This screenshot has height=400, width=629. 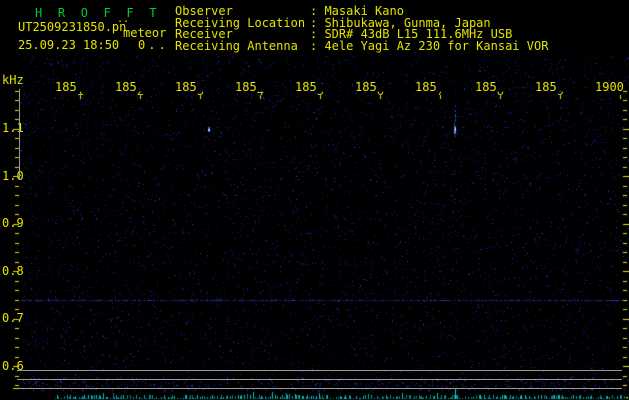 I want to click on scale-bar, so click(x=19, y=134).